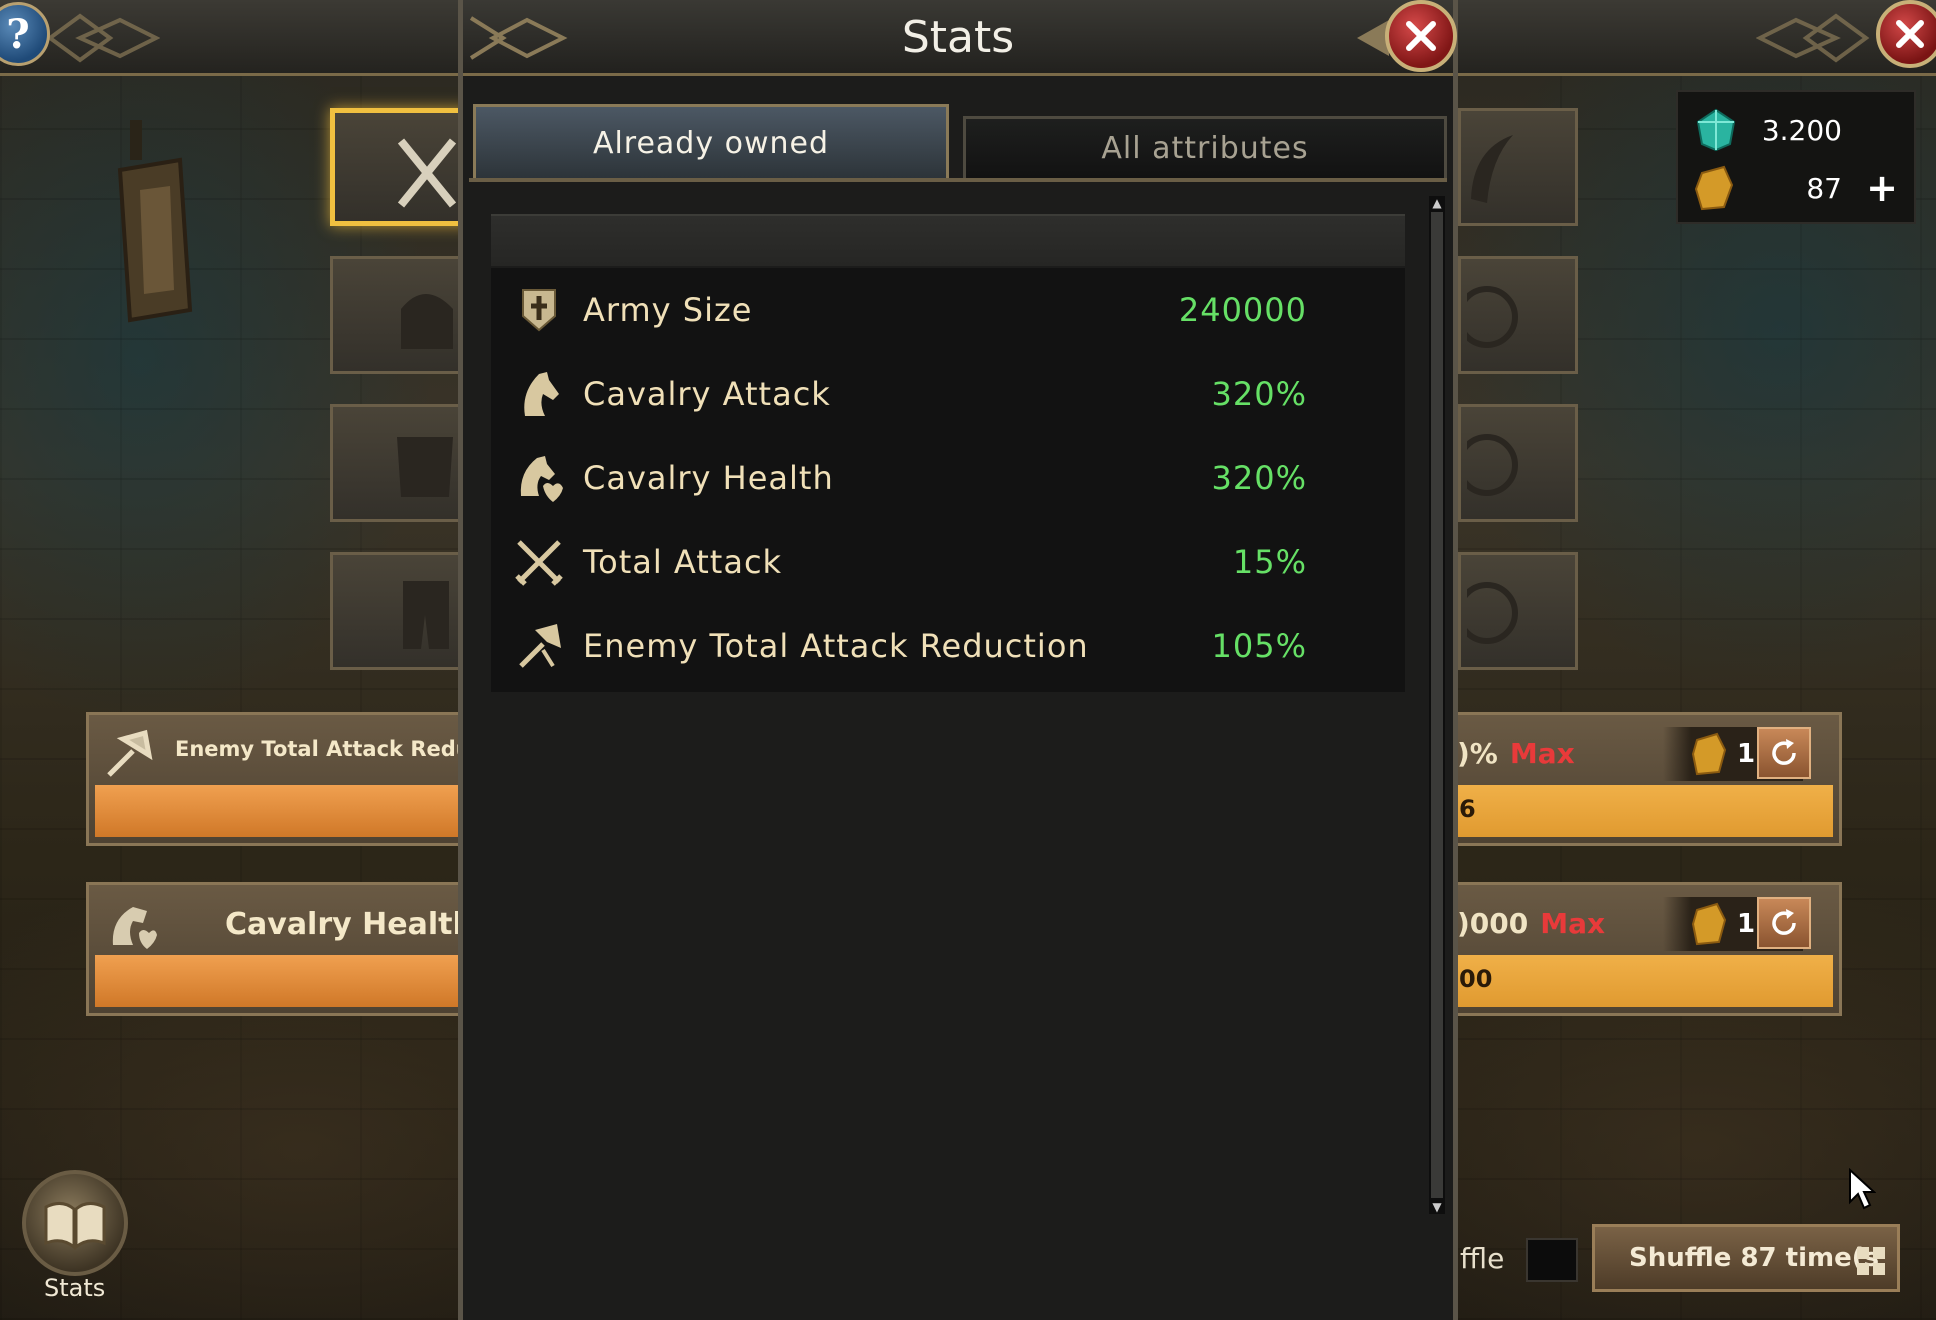 The image size is (1936, 1320). Describe the element at coordinates (948, 240) in the screenshot. I see `list-header-band` at that location.